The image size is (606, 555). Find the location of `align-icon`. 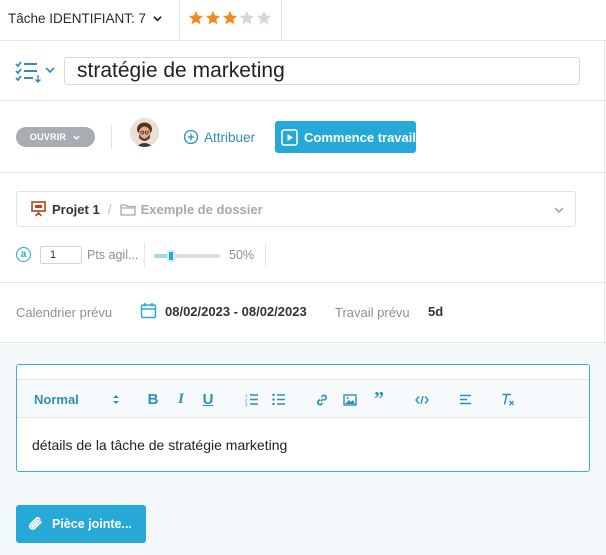

align-icon is located at coordinates (465, 399).